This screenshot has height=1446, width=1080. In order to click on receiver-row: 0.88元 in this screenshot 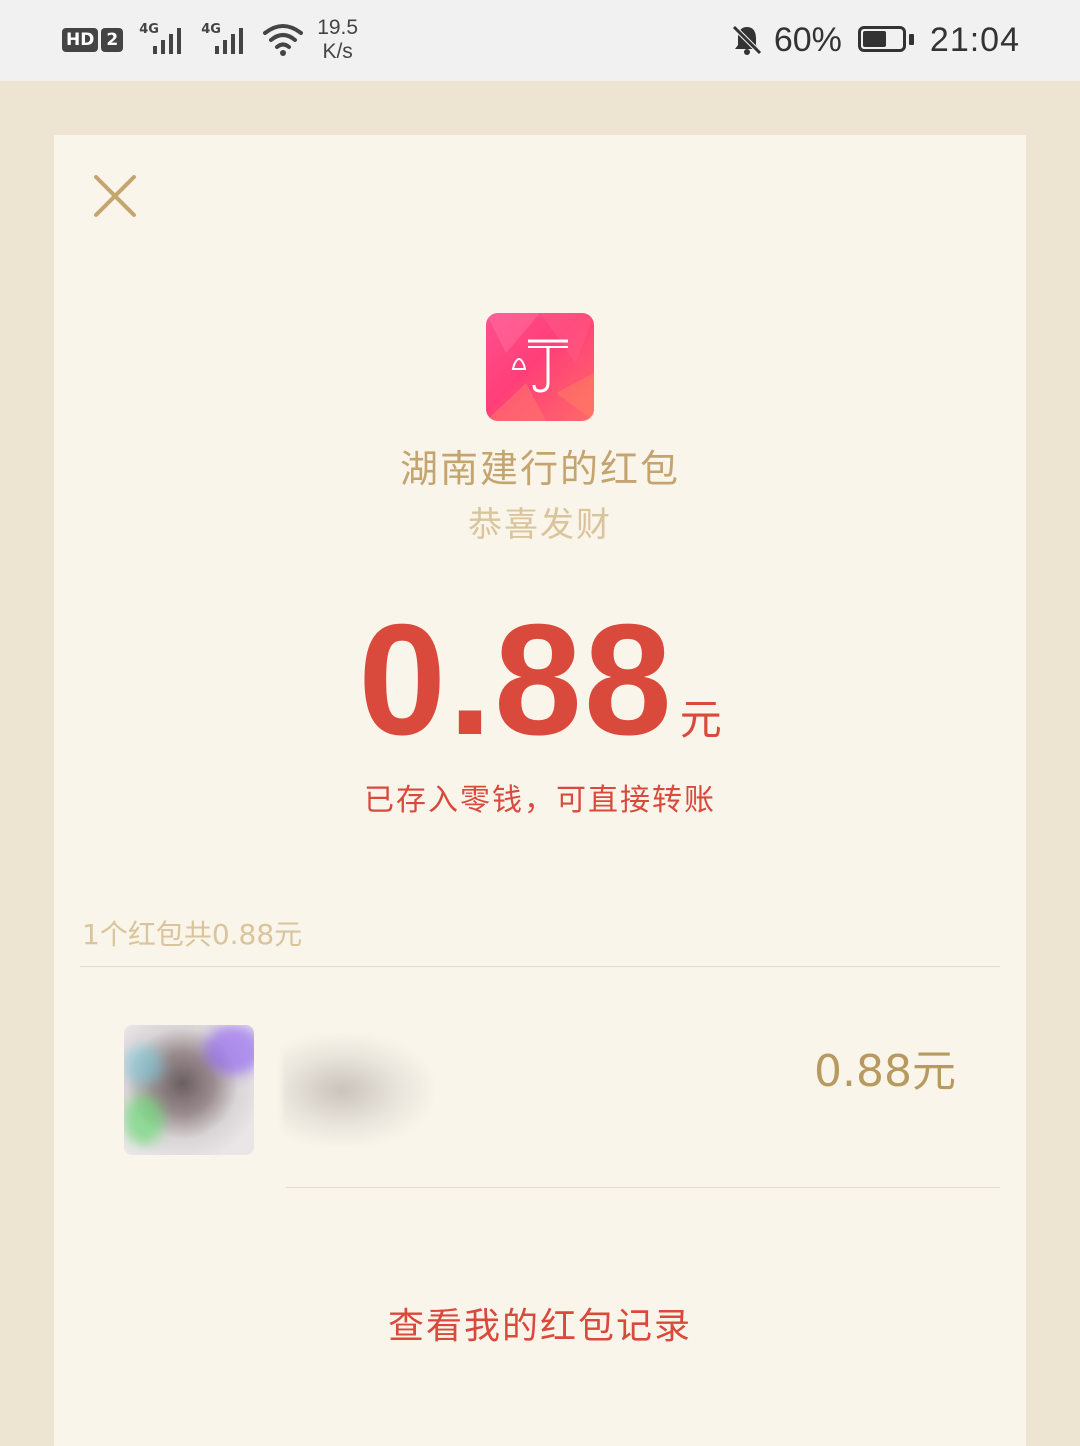, I will do `click(540, 1095)`.